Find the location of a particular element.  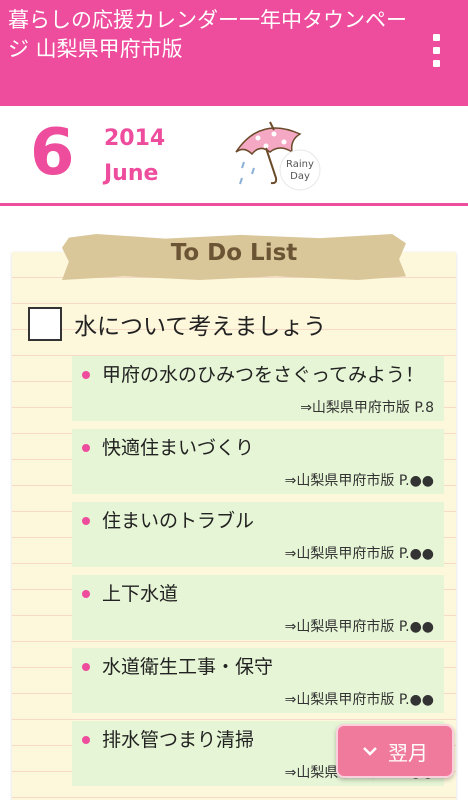

date-header: 6 2014 June Rainy Day is located at coordinates (234, 156).